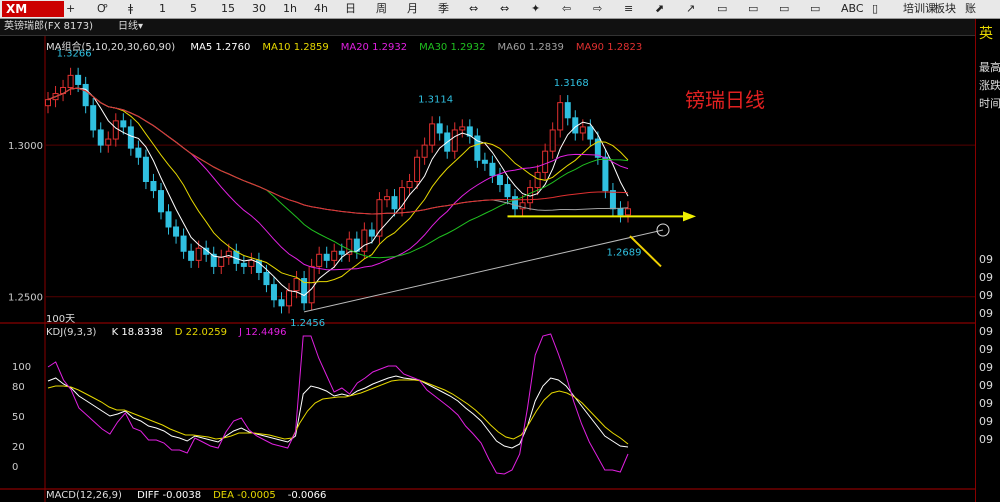 This screenshot has width=1000, height=502. What do you see at coordinates (566, 9) in the screenshot?
I see `toolbar-button-16: ⇦` at bounding box center [566, 9].